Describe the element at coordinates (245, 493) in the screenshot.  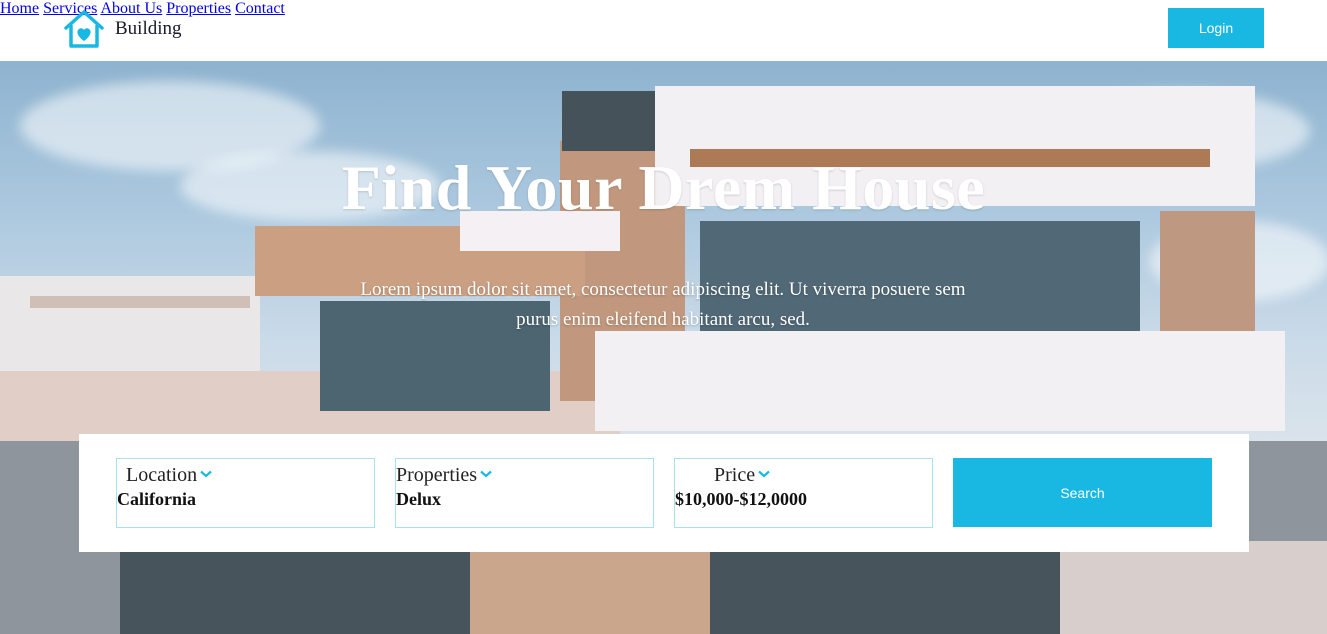
I see `location-dropdown: Location California` at that location.